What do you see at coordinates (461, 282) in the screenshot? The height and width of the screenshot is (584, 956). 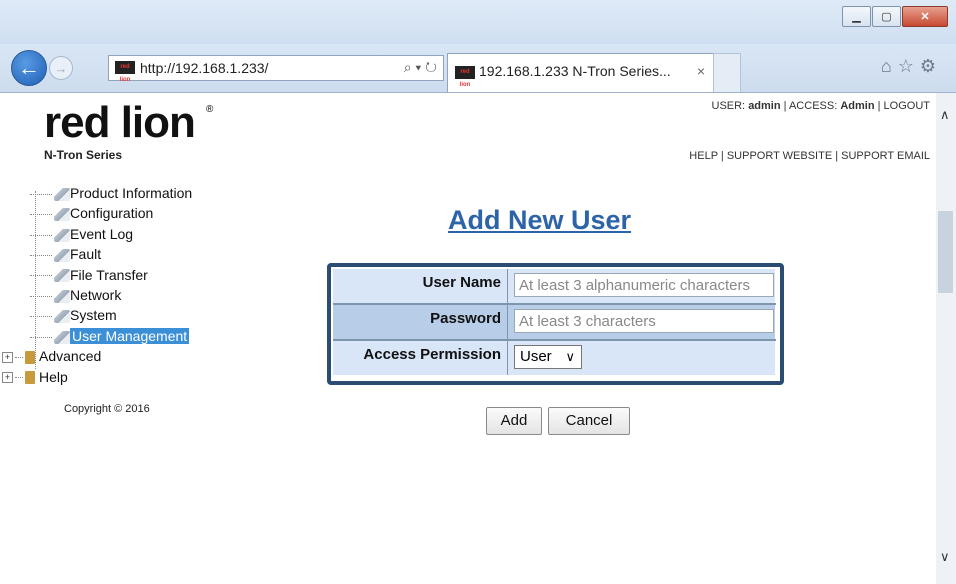 I see `username-label: User Name` at bounding box center [461, 282].